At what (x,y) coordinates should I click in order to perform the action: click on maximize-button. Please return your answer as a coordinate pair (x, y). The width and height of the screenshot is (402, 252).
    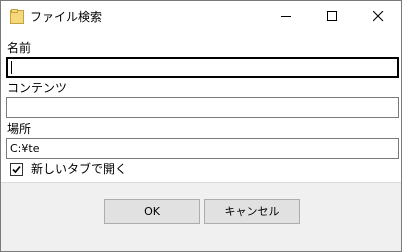
    Looking at the image, I should click on (332, 16).